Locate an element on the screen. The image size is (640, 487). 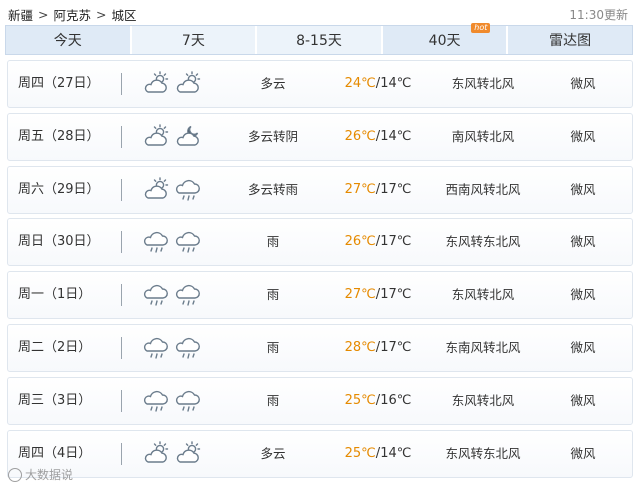
weather-description: 多云转雨 is located at coordinates (272, 189).